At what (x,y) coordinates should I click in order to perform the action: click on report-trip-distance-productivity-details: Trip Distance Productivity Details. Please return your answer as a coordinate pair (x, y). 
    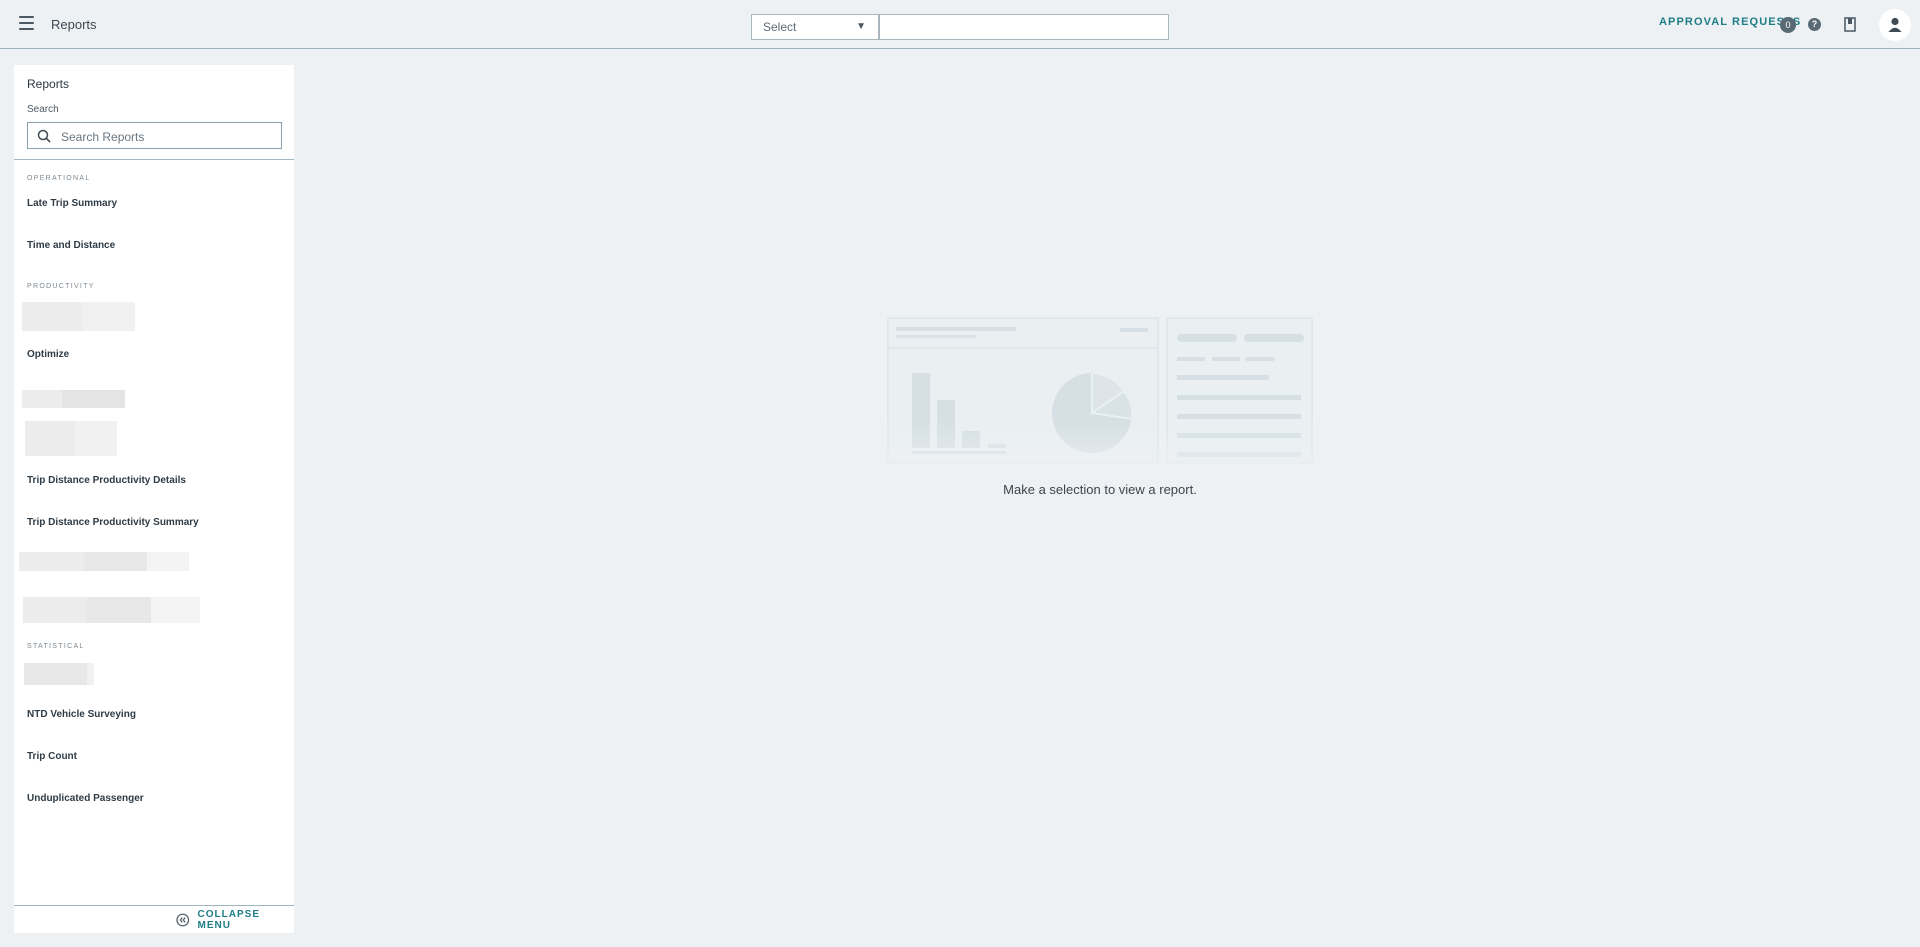
    Looking at the image, I should click on (106, 480).